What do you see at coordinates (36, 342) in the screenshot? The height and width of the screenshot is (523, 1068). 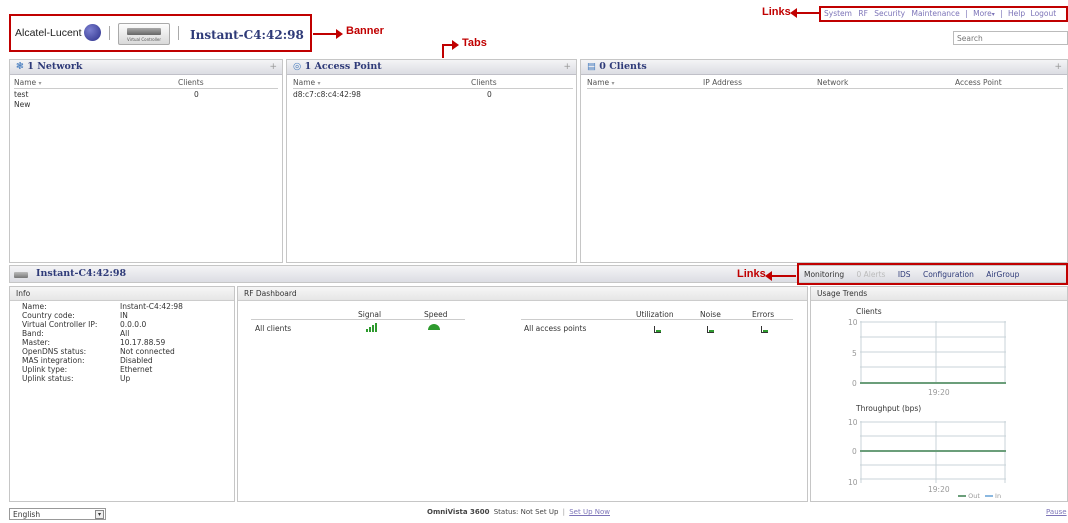 I see `info-key: Master:` at bounding box center [36, 342].